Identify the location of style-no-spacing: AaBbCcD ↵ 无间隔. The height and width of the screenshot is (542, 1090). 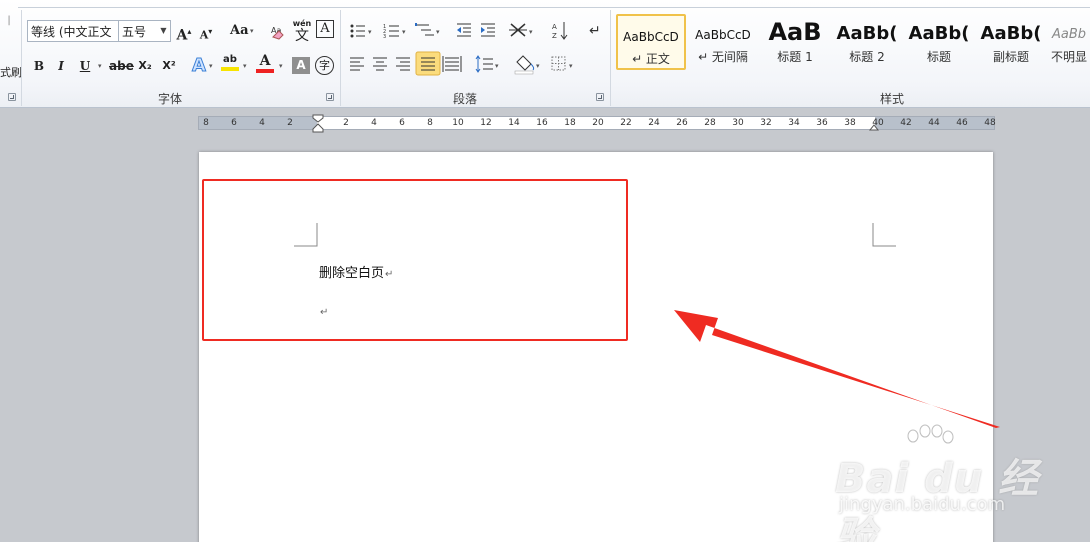
(723, 42).